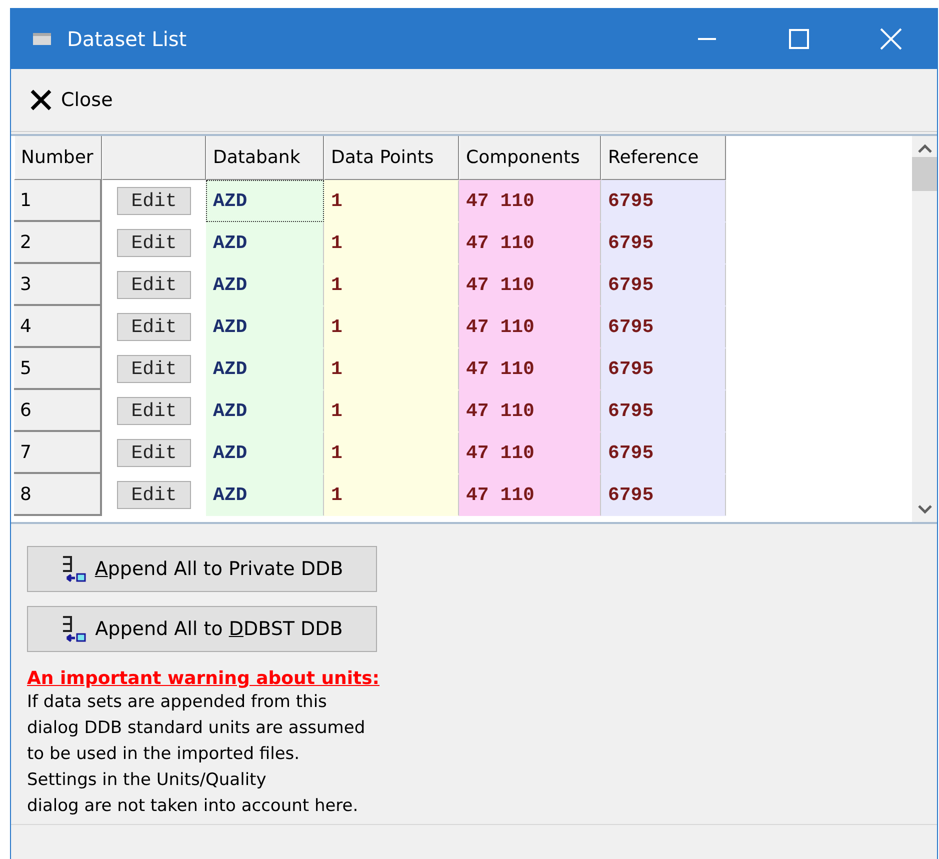 This screenshot has width=939, height=859. What do you see at coordinates (202, 629) in the screenshot?
I see `append-button: Append All to DDBST DDB` at bounding box center [202, 629].